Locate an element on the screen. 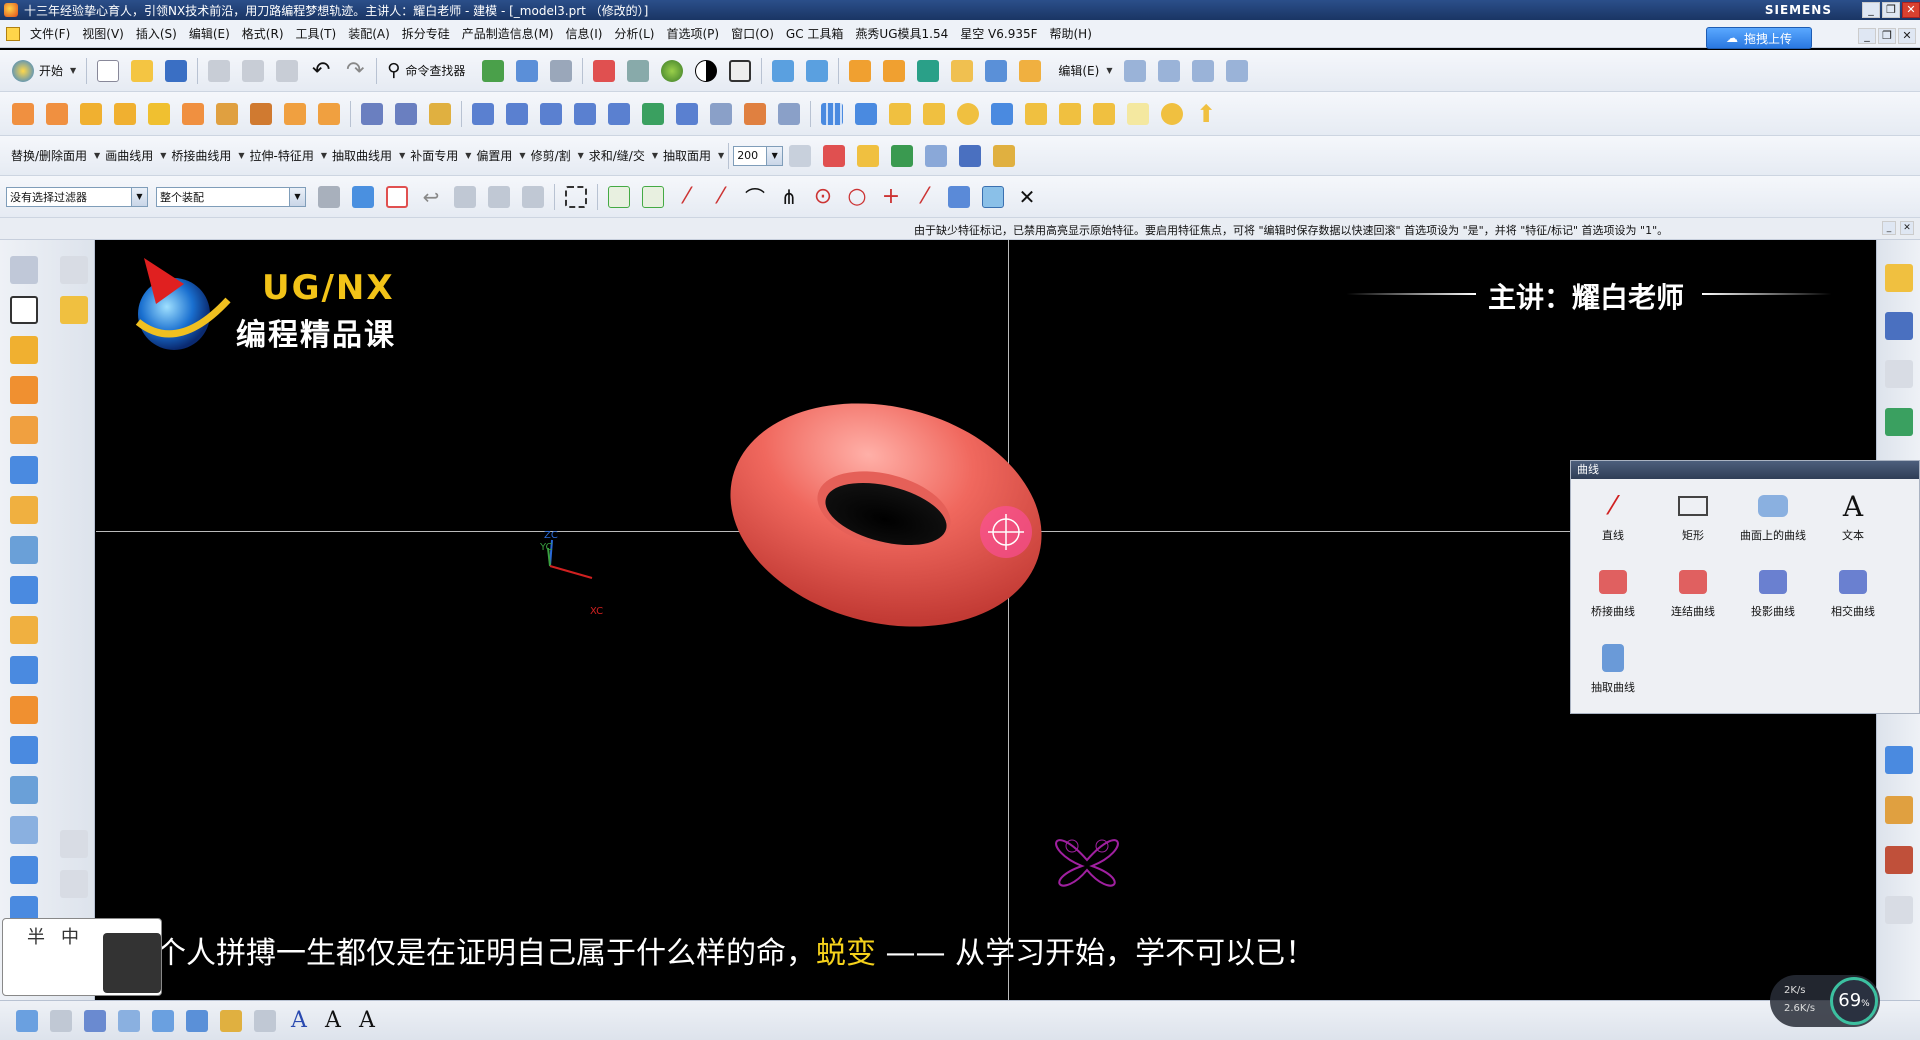 This screenshot has width=1920, height=1040. tb-extract-curve: 抽取曲线用 is located at coordinates (362, 155).